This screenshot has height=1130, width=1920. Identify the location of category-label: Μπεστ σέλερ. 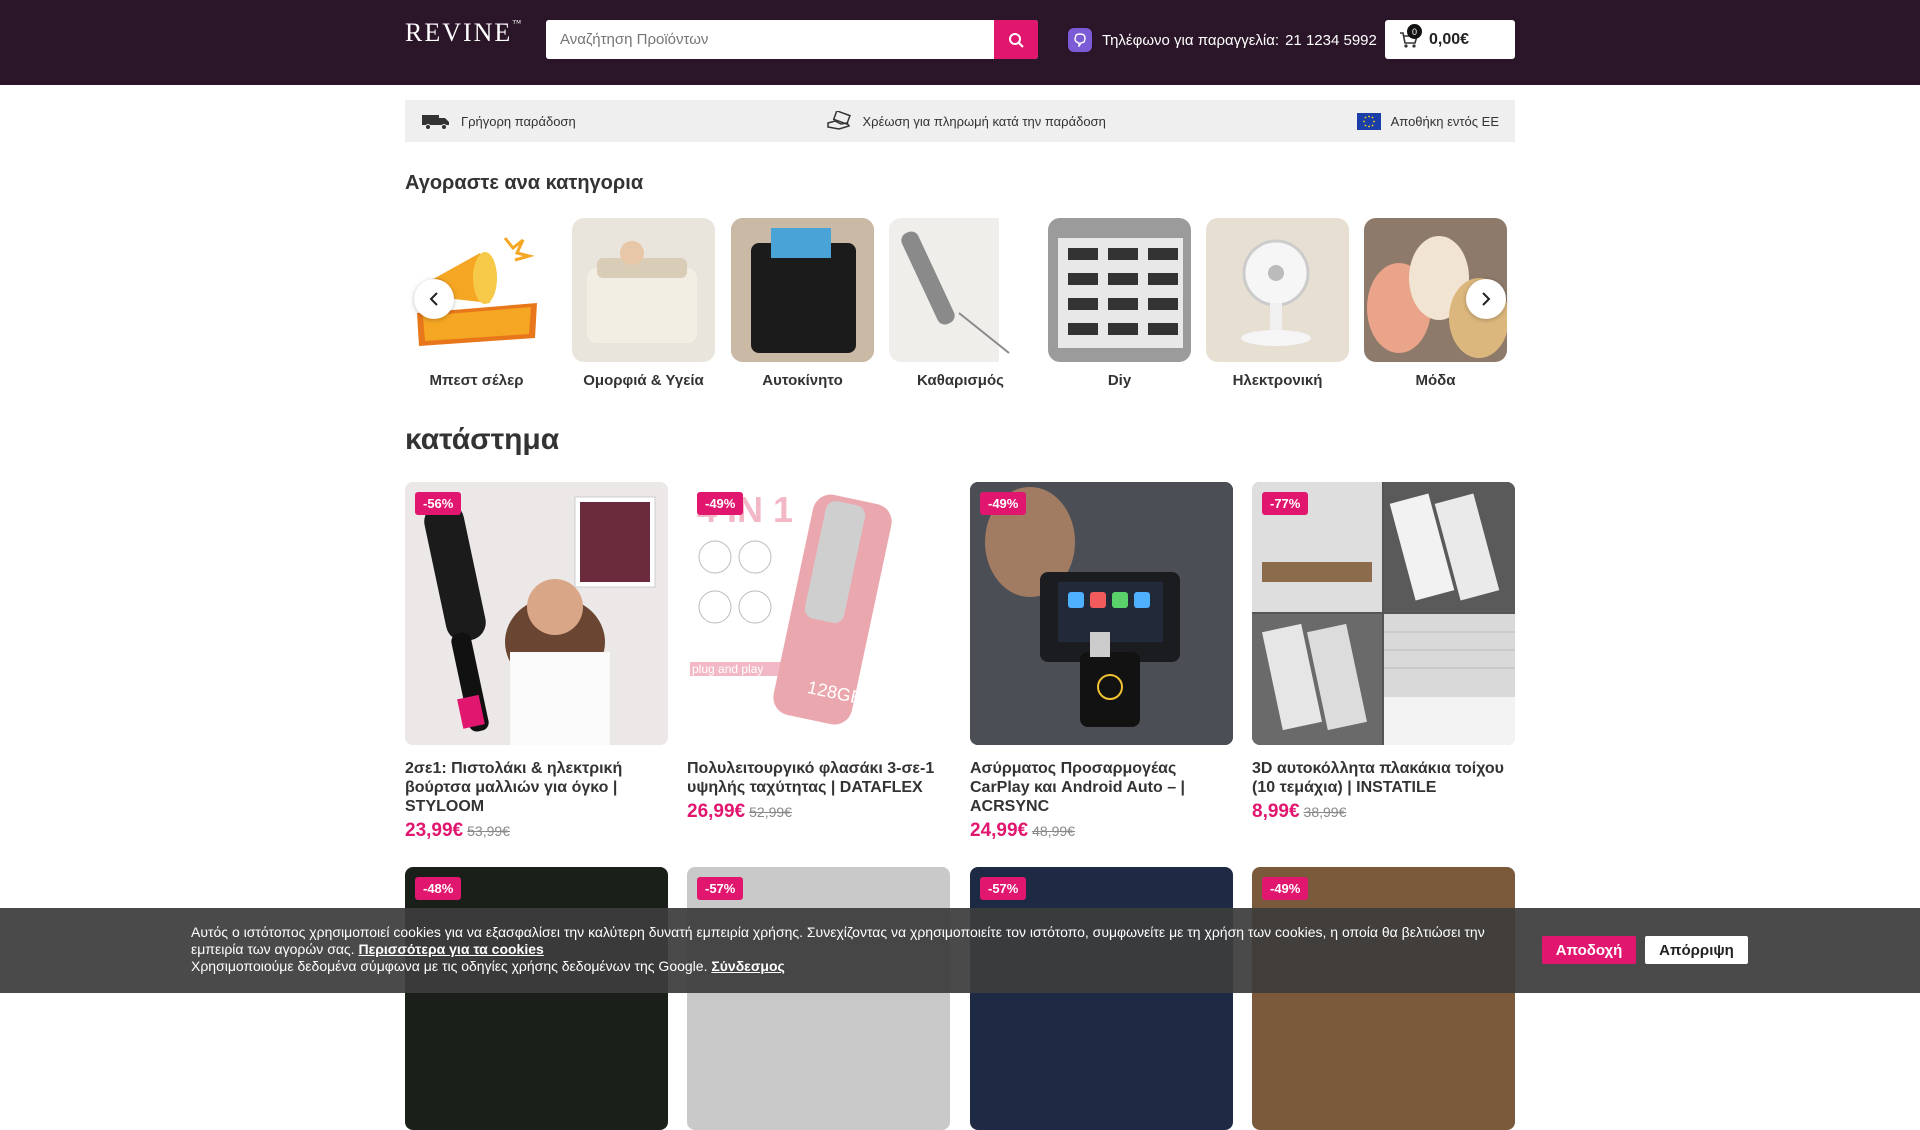
(476, 380).